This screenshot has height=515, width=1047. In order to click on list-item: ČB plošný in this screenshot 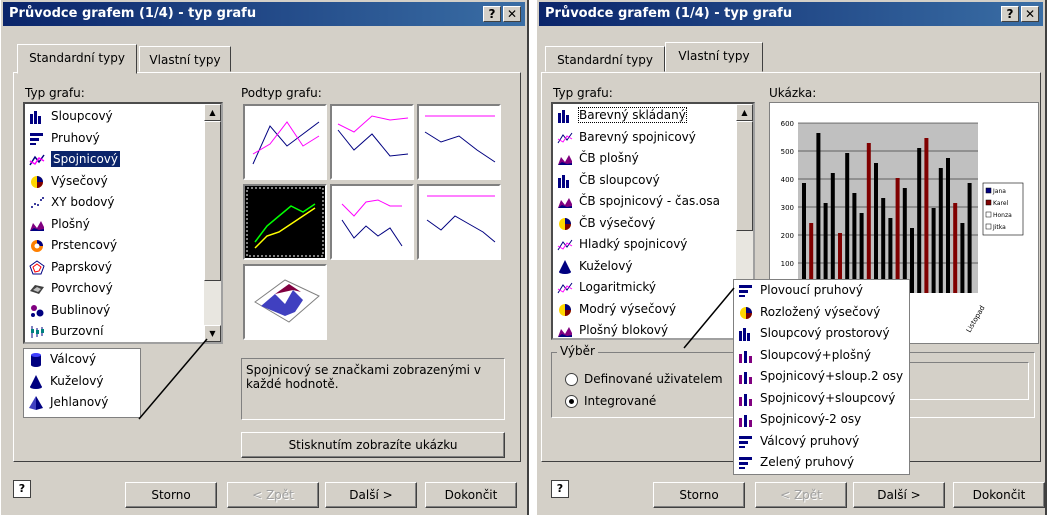, I will do `click(653, 159)`.